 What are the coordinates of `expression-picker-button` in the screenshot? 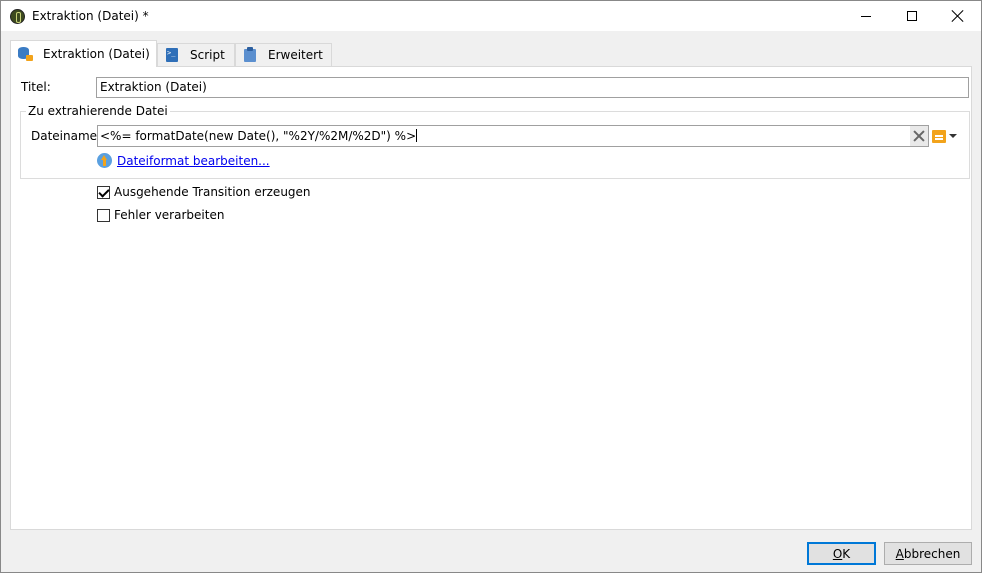 It's located at (946, 136).